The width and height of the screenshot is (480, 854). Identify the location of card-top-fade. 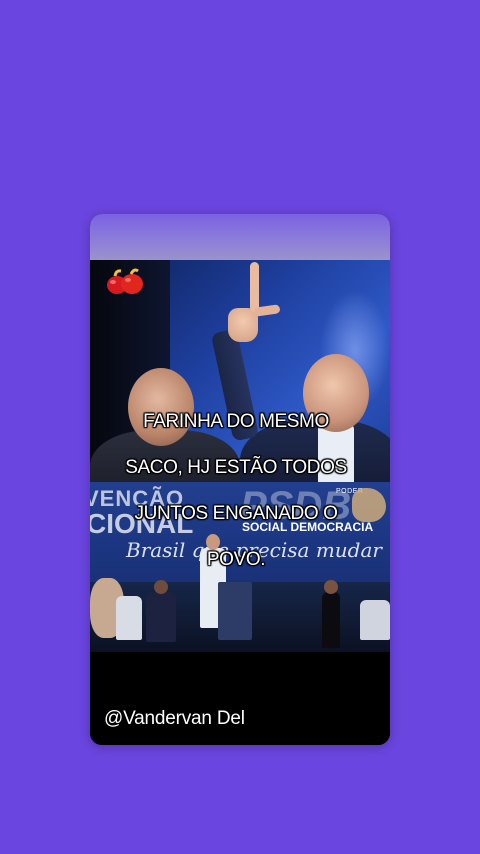
(240, 237).